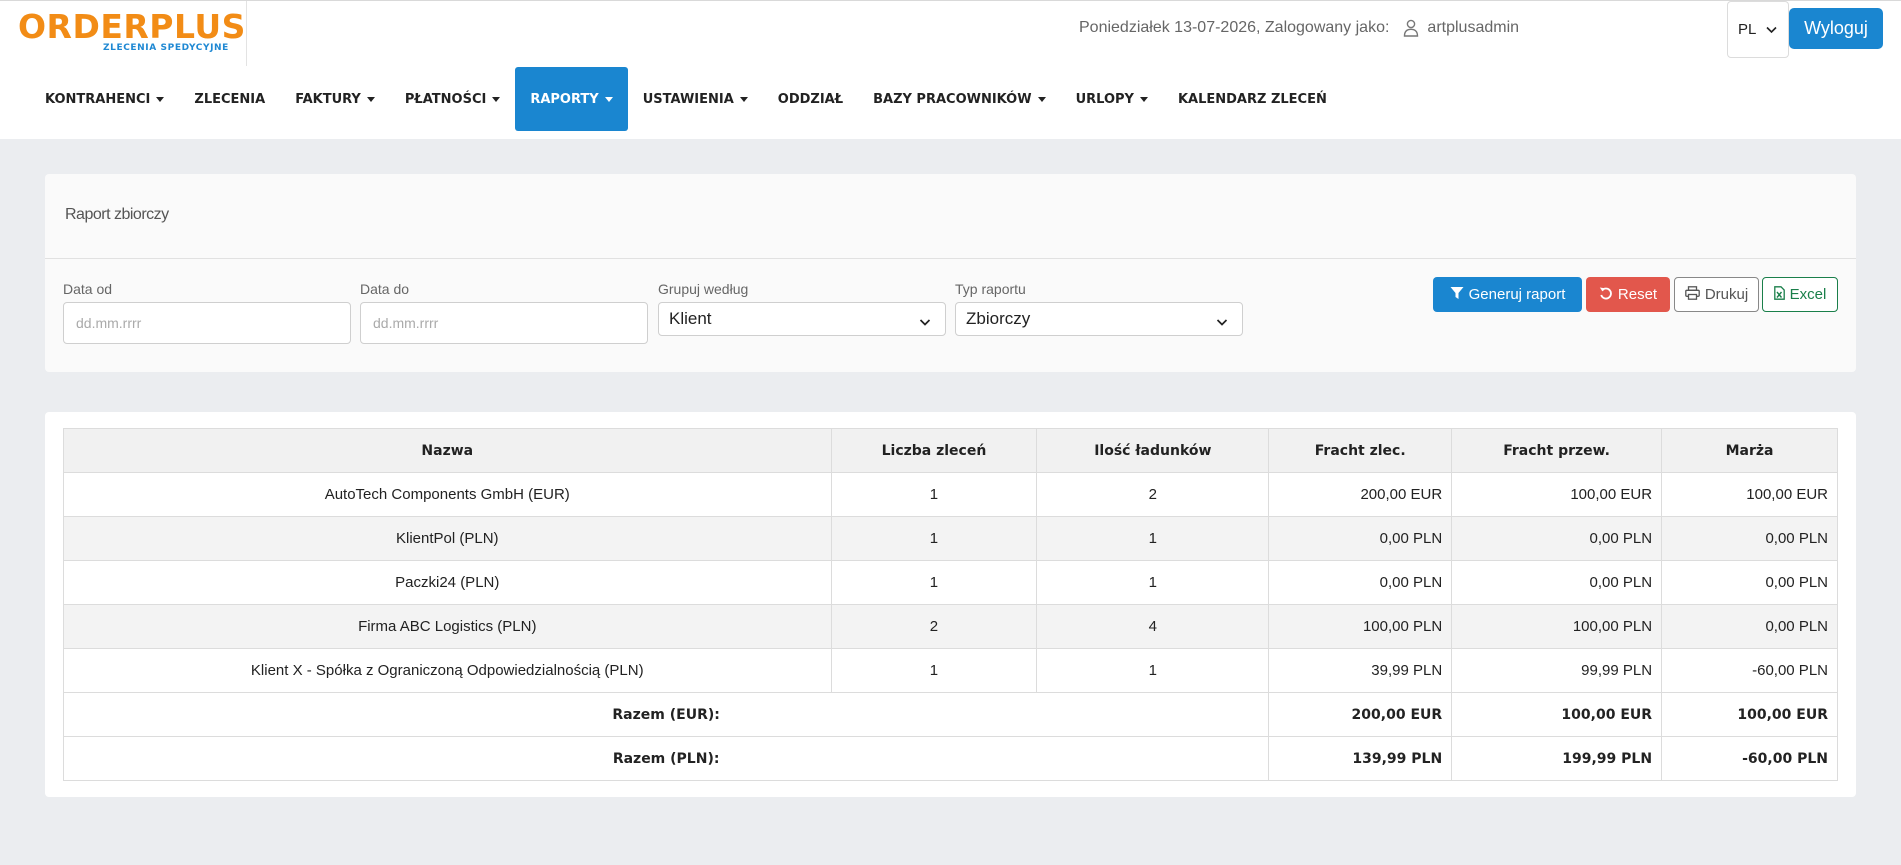  I want to click on total-fracht-zlec: 139,99 PLN, so click(1360, 758).